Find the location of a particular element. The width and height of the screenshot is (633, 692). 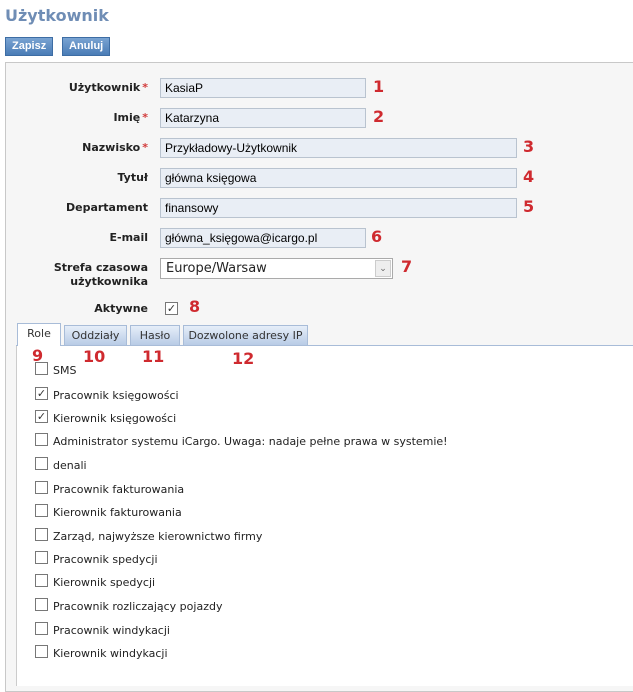

role-label: Pracownik windykacji is located at coordinates (111, 630).